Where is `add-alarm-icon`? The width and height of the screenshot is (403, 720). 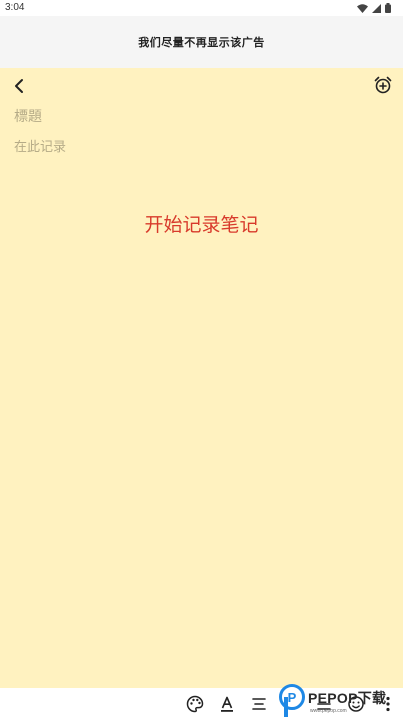 add-alarm-icon is located at coordinates (383, 85).